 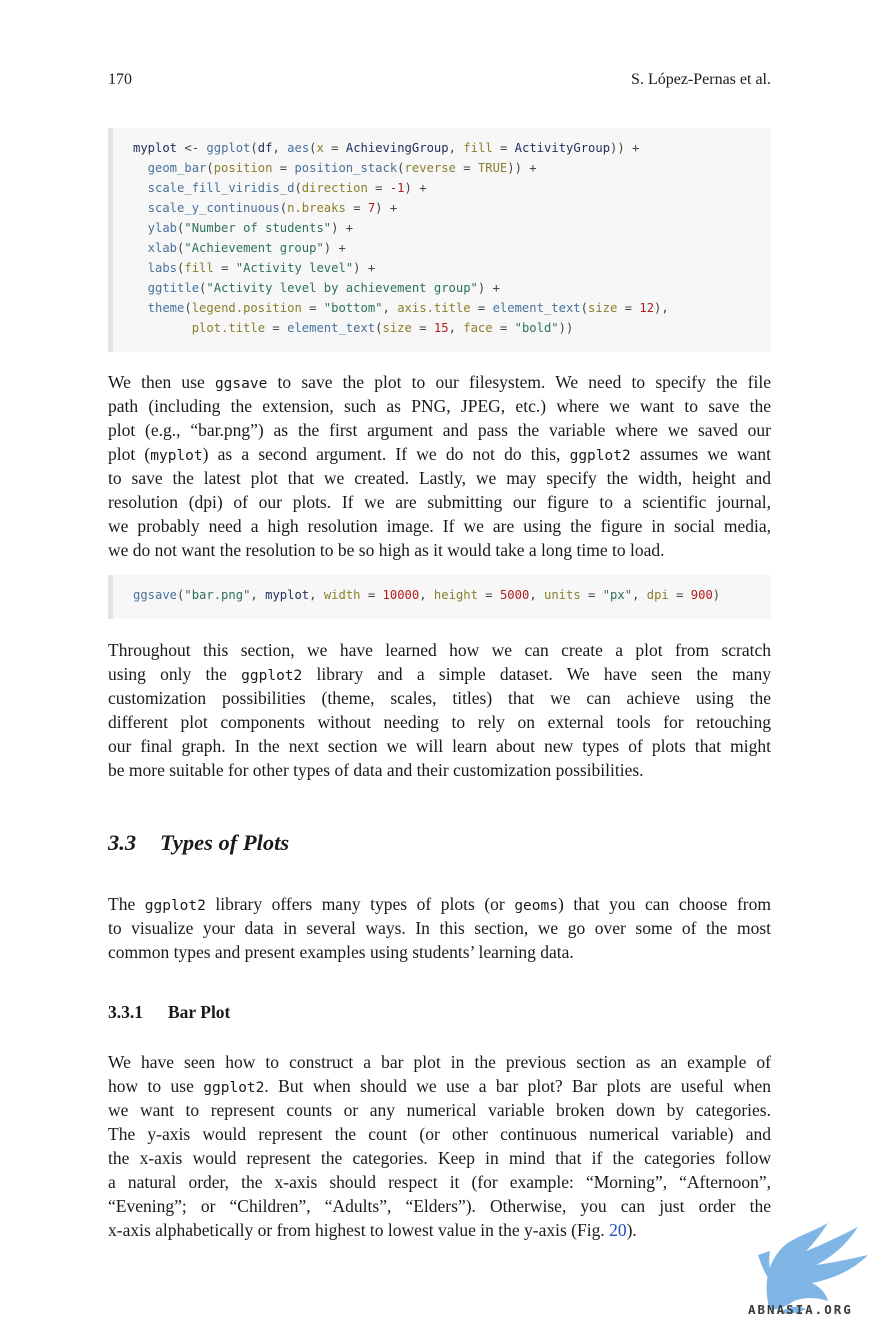 I want to click on code-token: plot.title, so click(x=199, y=328).